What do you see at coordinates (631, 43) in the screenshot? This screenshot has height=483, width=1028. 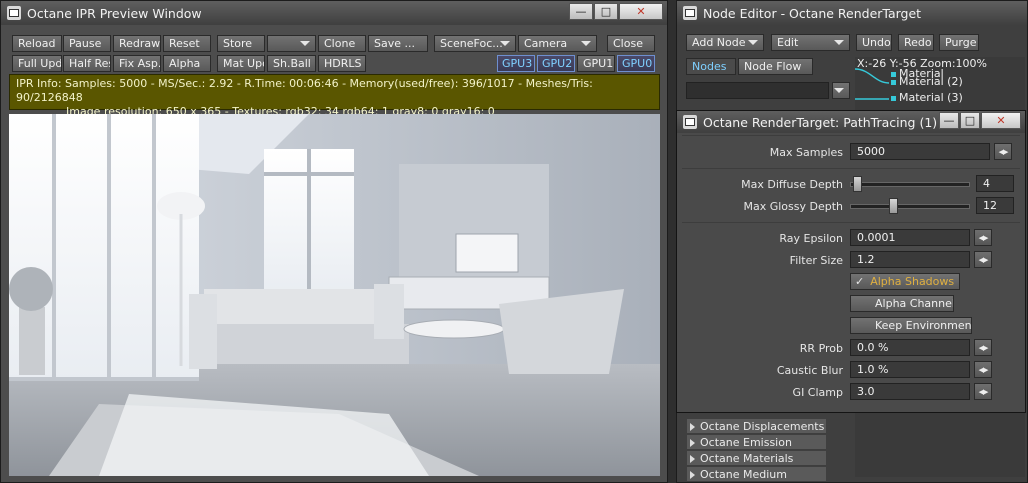 I see `close-button: Close` at bounding box center [631, 43].